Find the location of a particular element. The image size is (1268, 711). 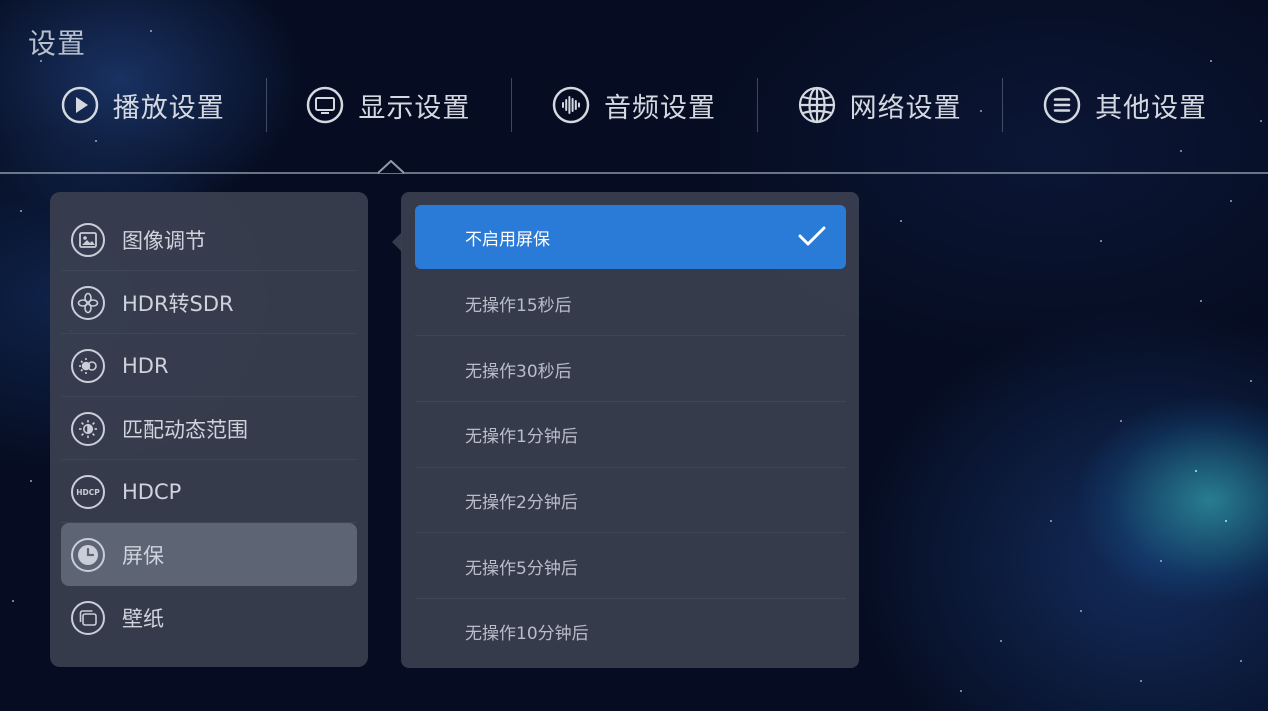

option-label: 无操作2分钟后 is located at coordinates (521, 503).